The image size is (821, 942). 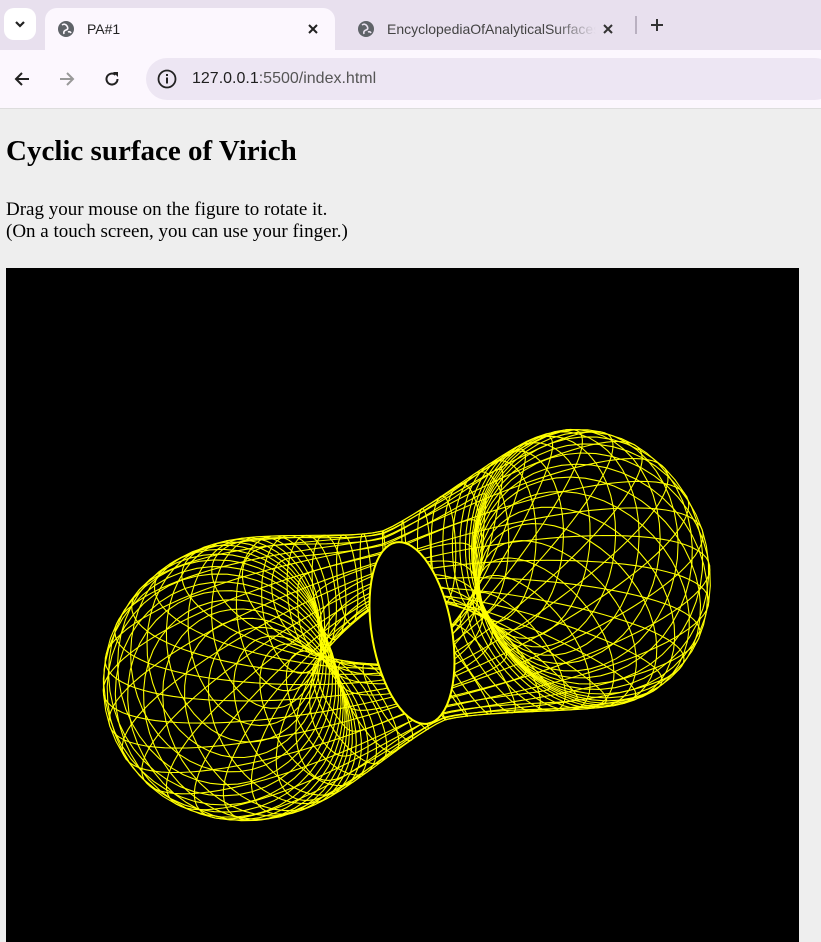 I want to click on tab-search-button, so click(x=20, y=24).